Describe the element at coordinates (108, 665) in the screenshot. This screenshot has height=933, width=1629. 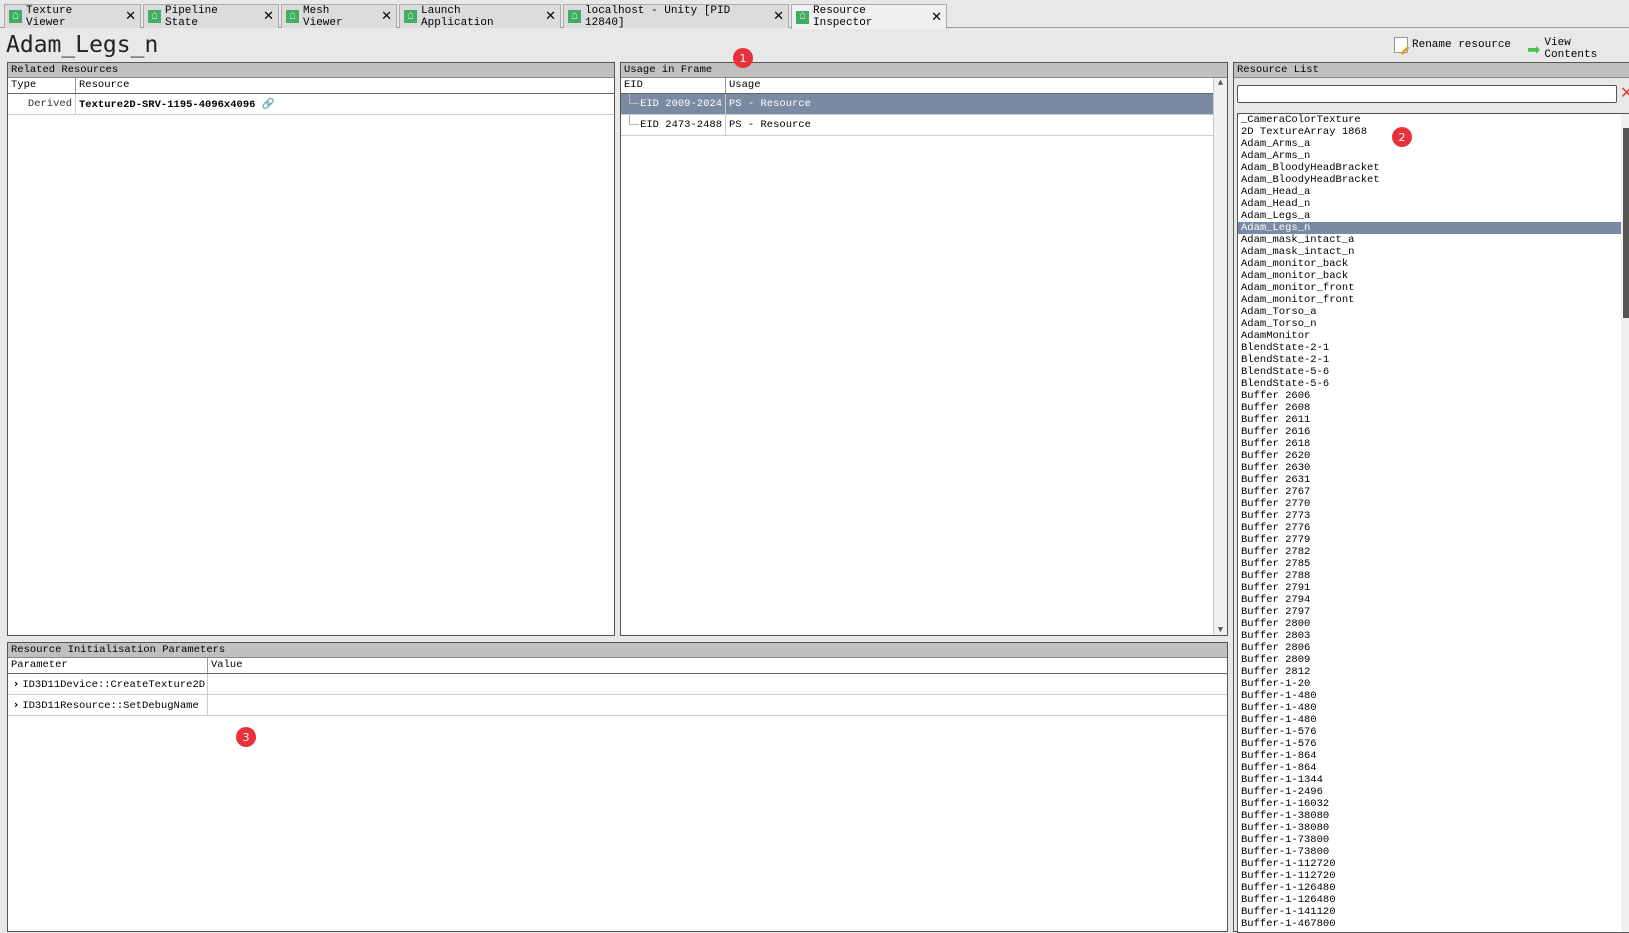
I see `column-header-parameter: Parameter` at that location.